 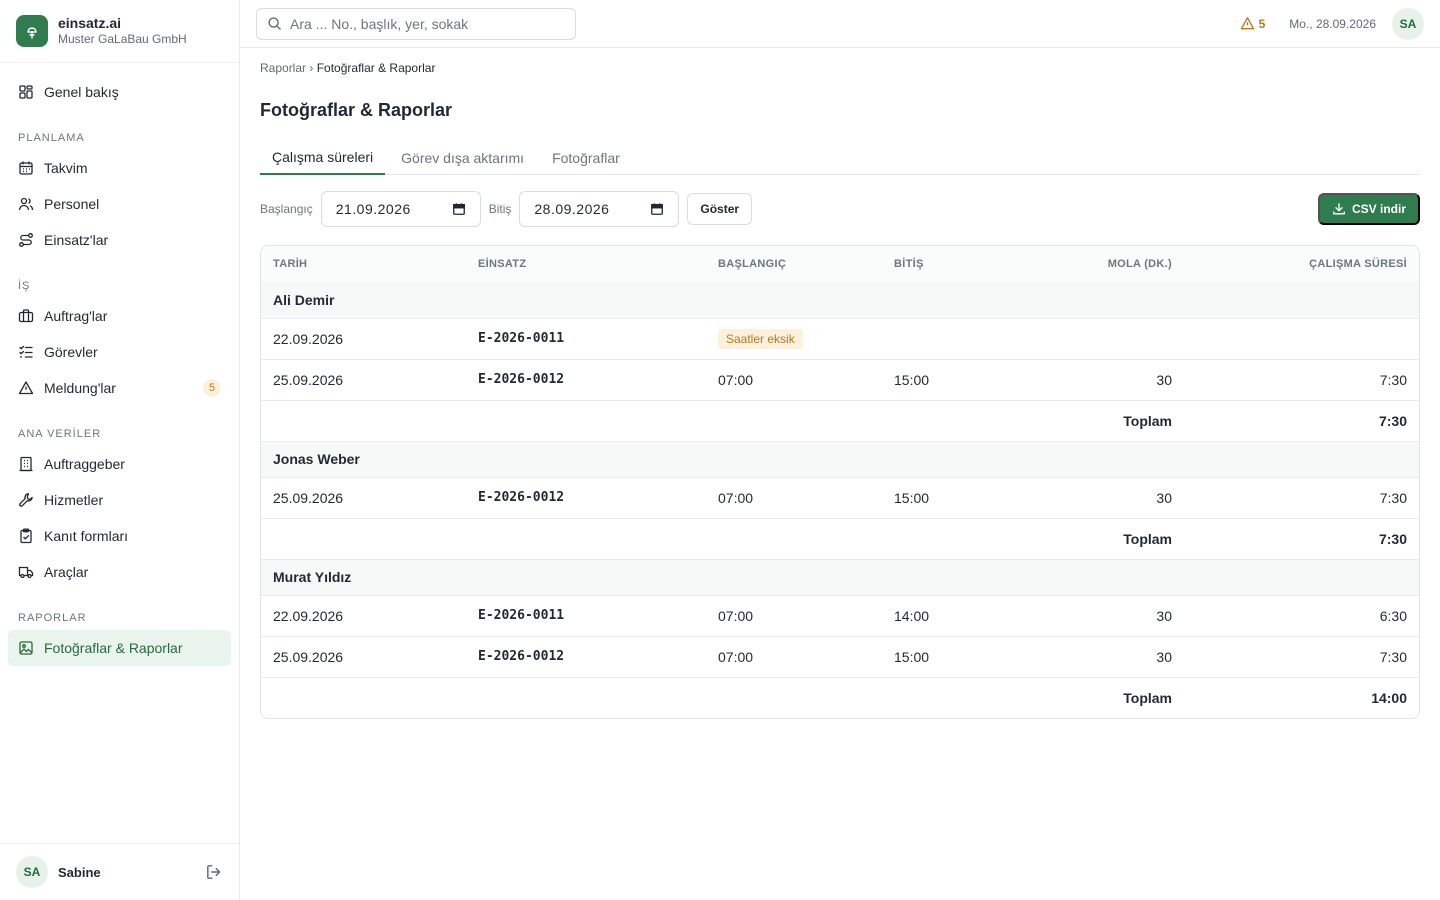 What do you see at coordinates (60, 434) in the screenshot?
I see `nav-section-master-data: ANA VERİLER` at bounding box center [60, 434].